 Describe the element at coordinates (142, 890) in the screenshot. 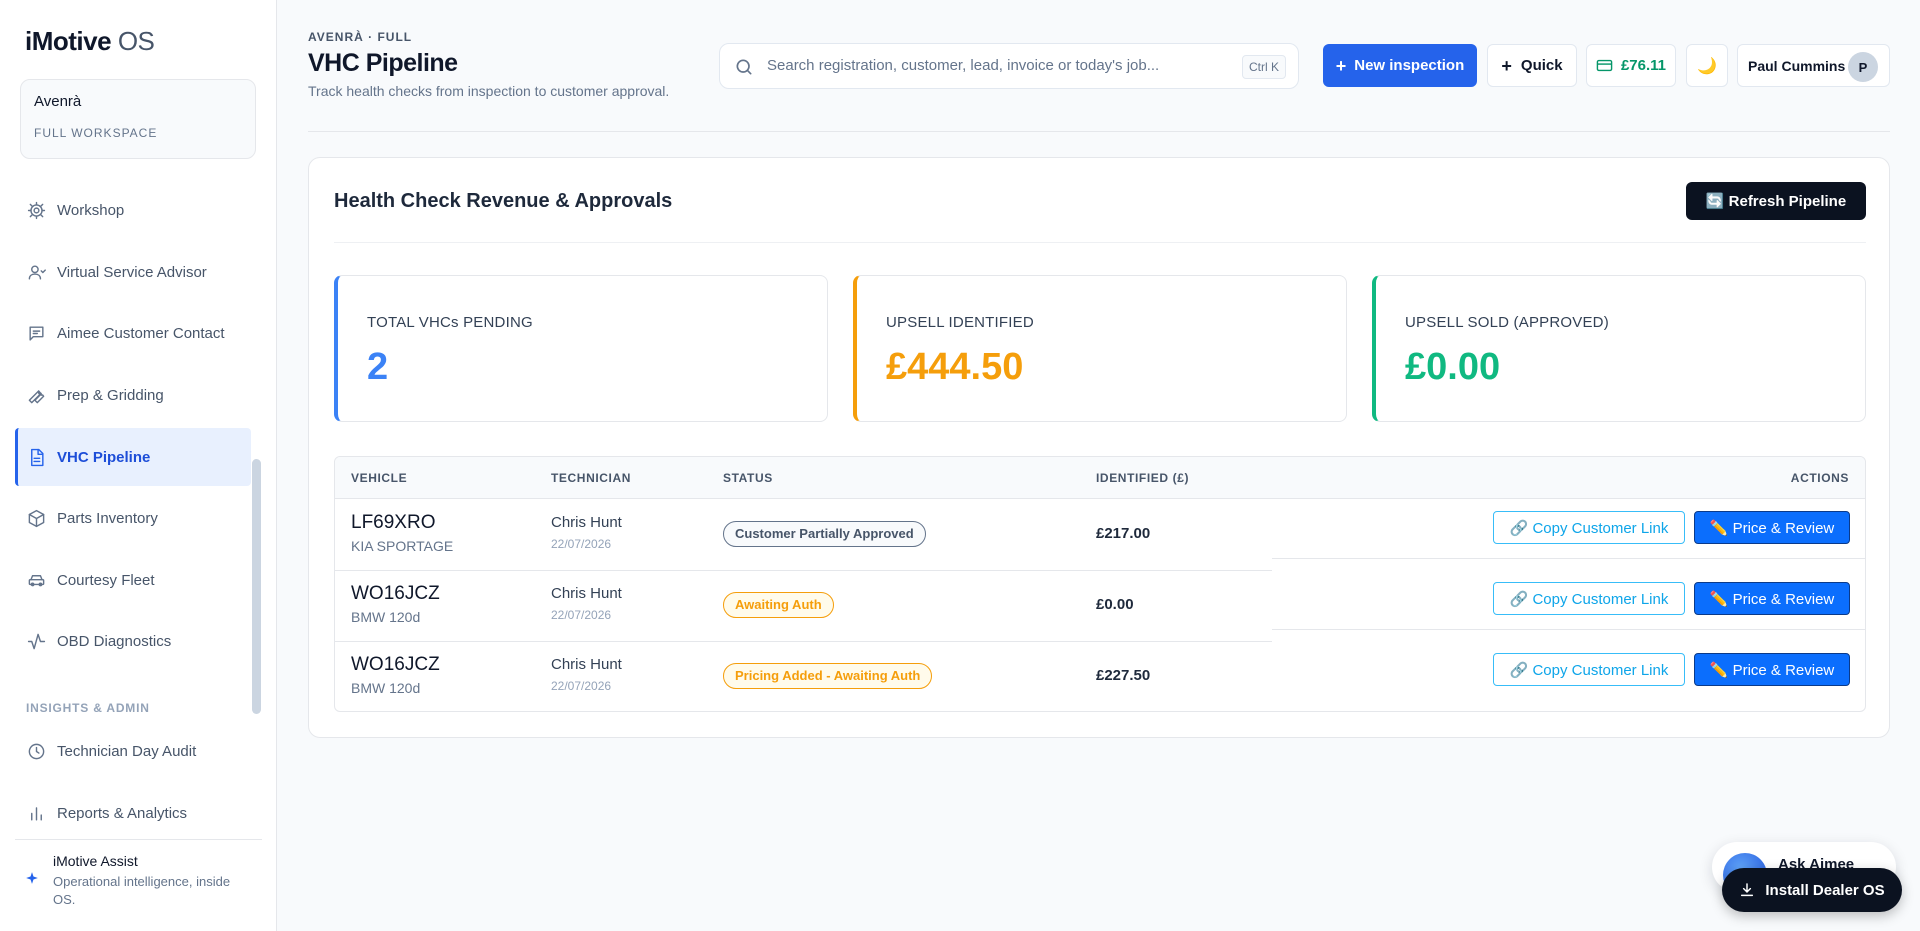

I see `assist-subtitle: Operational intelligence, inside OS.` at that location.